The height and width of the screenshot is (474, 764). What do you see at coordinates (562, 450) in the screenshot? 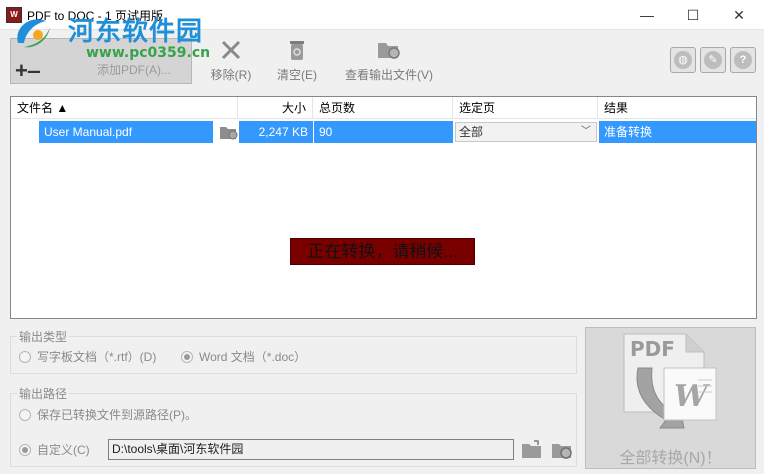
I see `open-output-folder-icon` at bounding box center [562, 450].